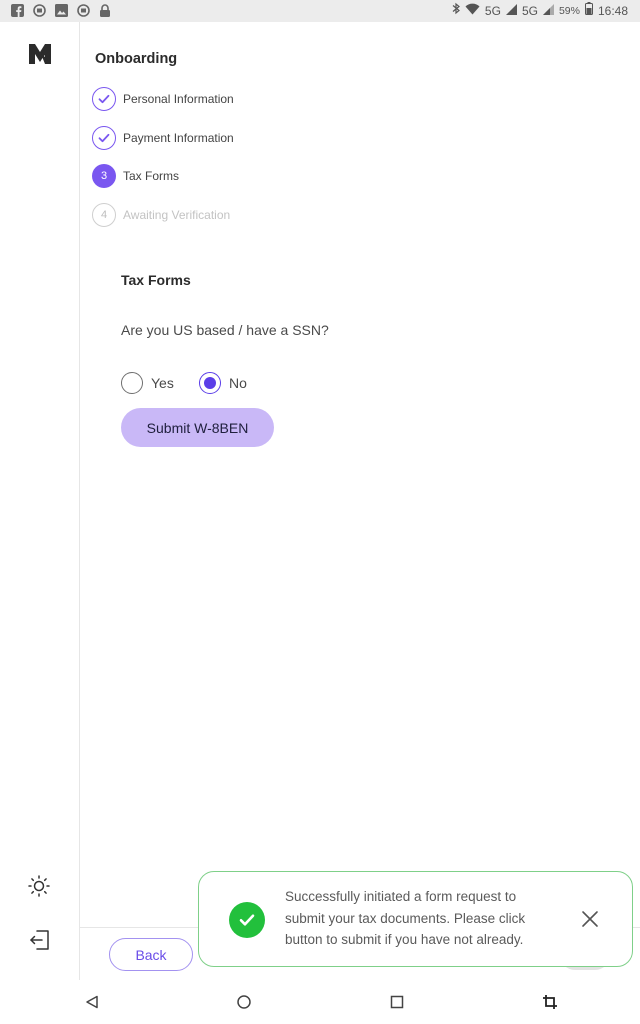 This screenshot has width=640, height=1024. What do you see at coordinates (456, 11) in the screenshot?
I see `bluetooth-icon` at bounding box center [456, 11].